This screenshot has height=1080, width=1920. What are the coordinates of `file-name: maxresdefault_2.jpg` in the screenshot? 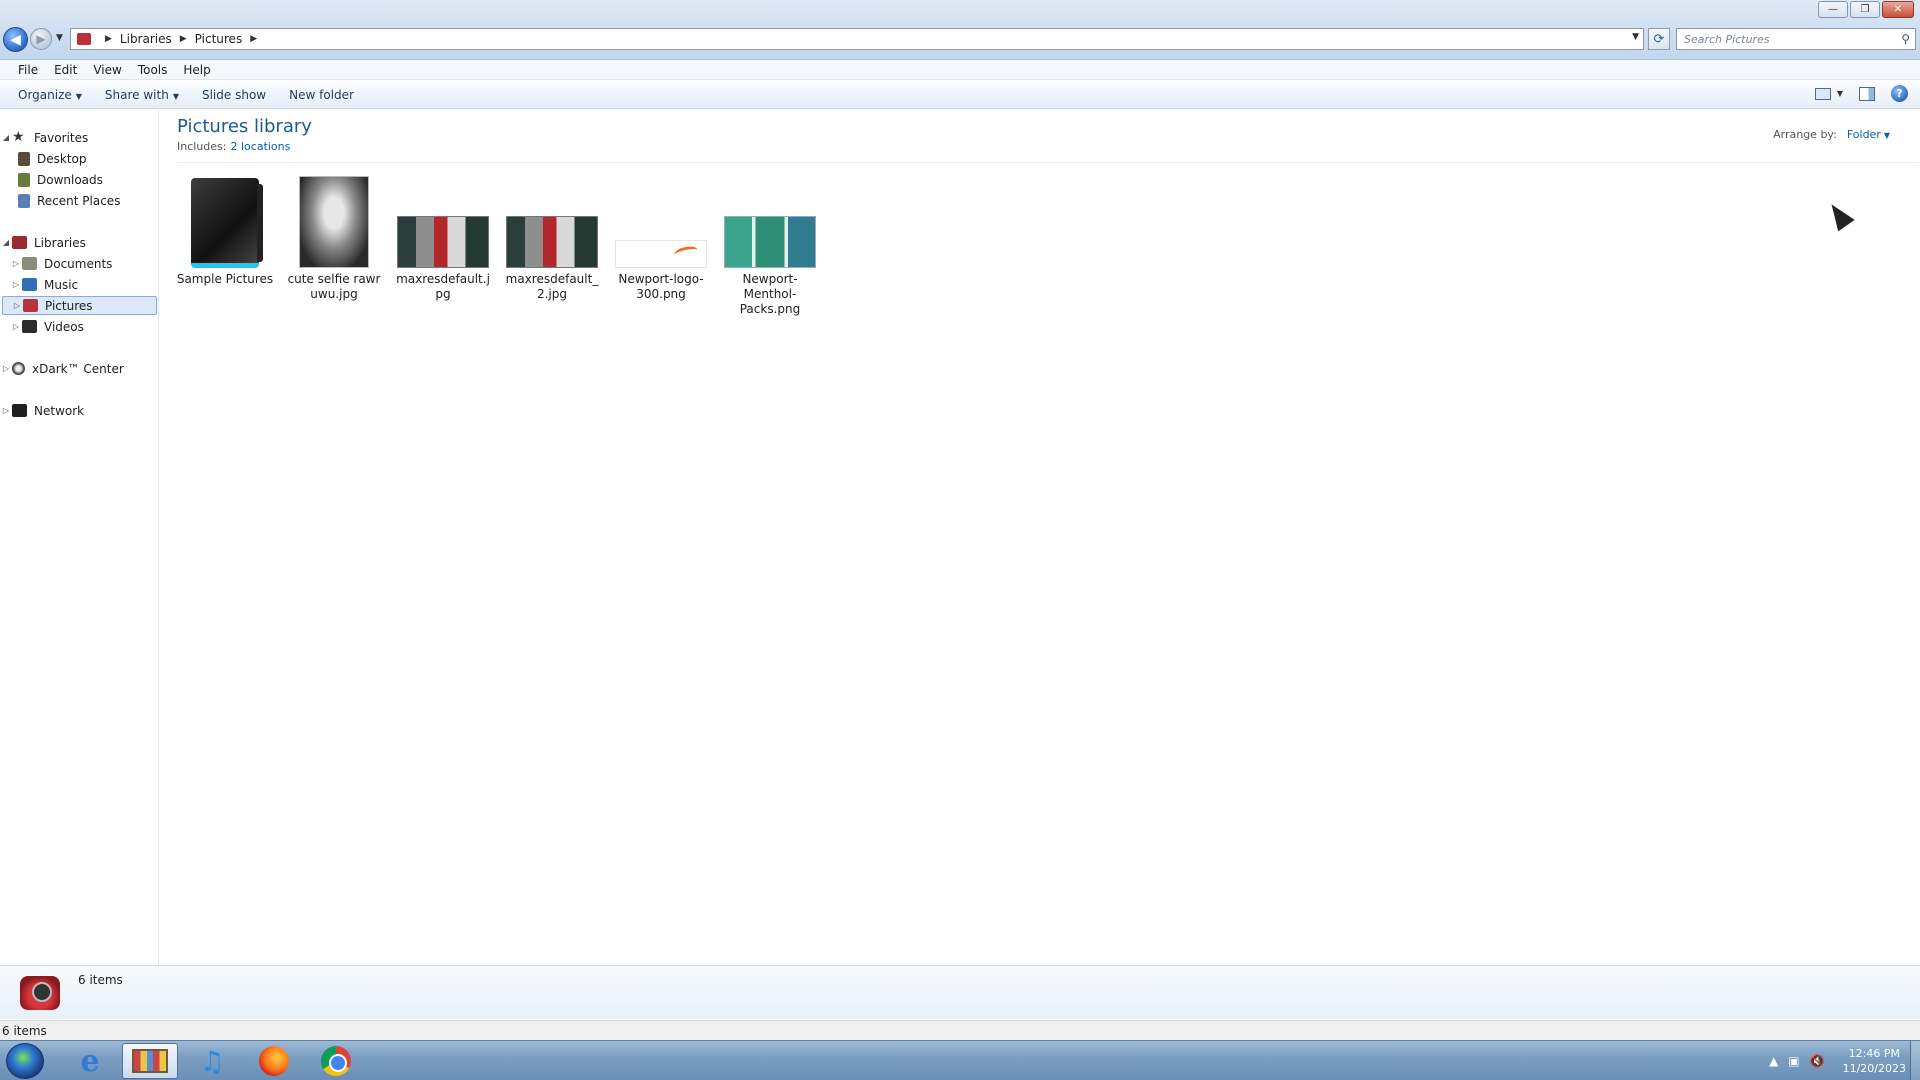 It's located at (552, 286).